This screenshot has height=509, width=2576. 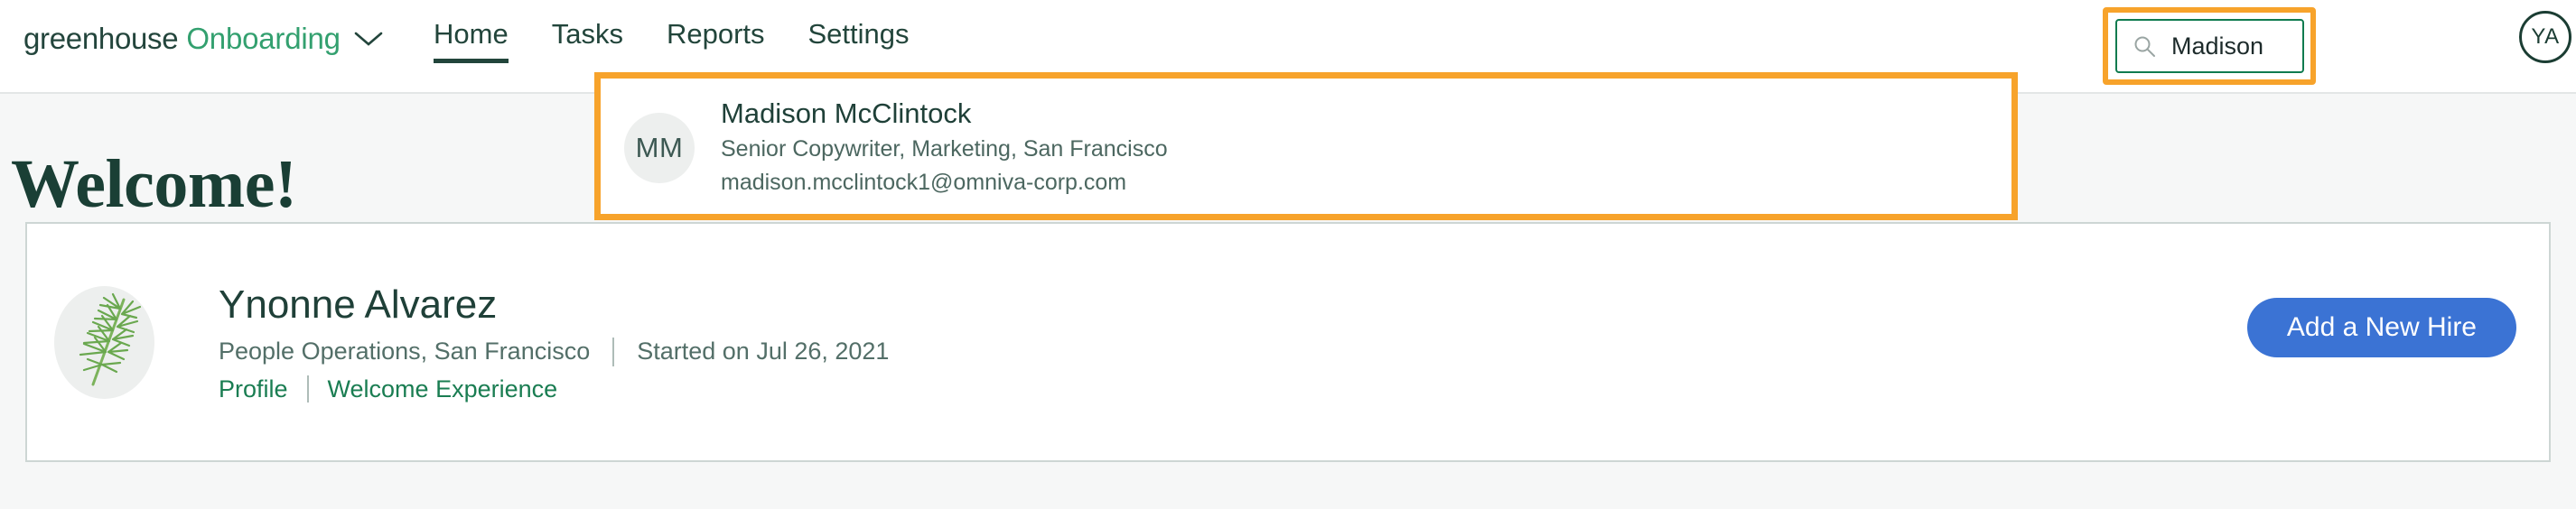 What do you see at coordinates (858, 34) in the screenshot?
I see `nav-item-settings-label: Settings` at bounding box center [858, 34].